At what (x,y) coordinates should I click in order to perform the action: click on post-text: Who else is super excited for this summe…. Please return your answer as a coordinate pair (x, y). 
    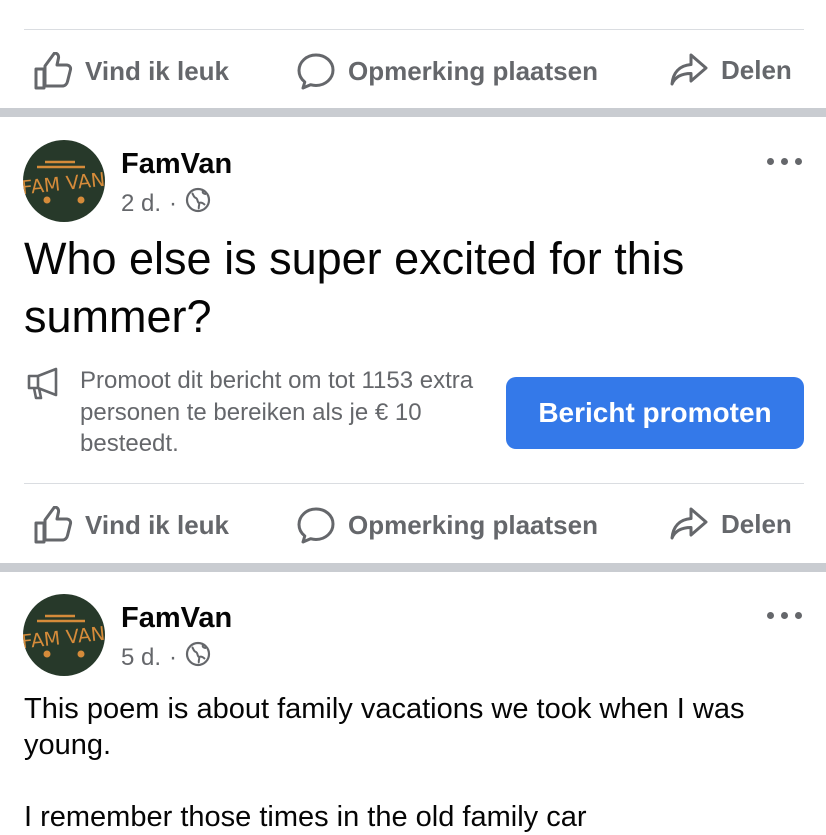
    Looking at the image, I should click on (354, 287).